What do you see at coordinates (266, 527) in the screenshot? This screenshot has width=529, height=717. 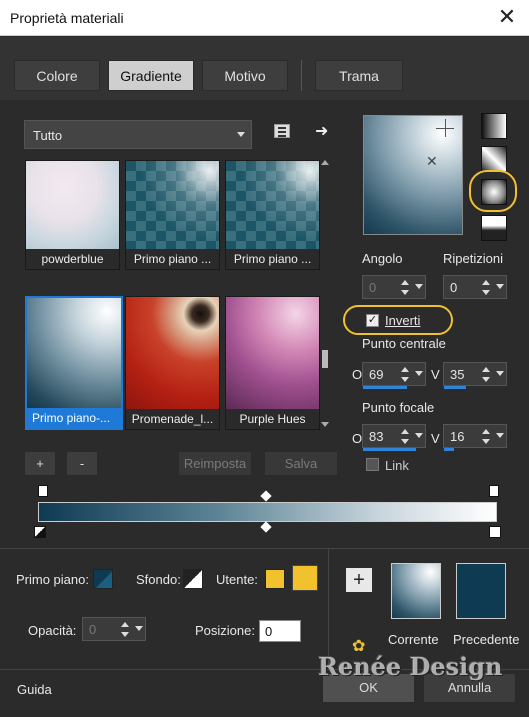 I see `bottom-midpoint-marker` at bounding box center [266, 527].